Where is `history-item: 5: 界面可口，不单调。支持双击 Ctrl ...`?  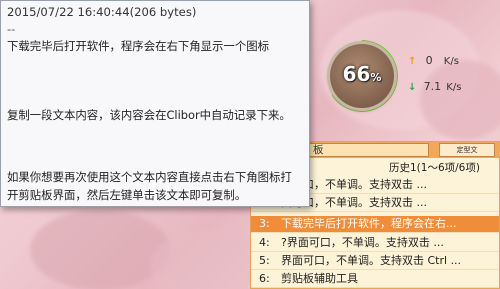 history-item: 5: 界面可口，不单调。支持双击 Ctrl ... is located at coordinates (375, 261).